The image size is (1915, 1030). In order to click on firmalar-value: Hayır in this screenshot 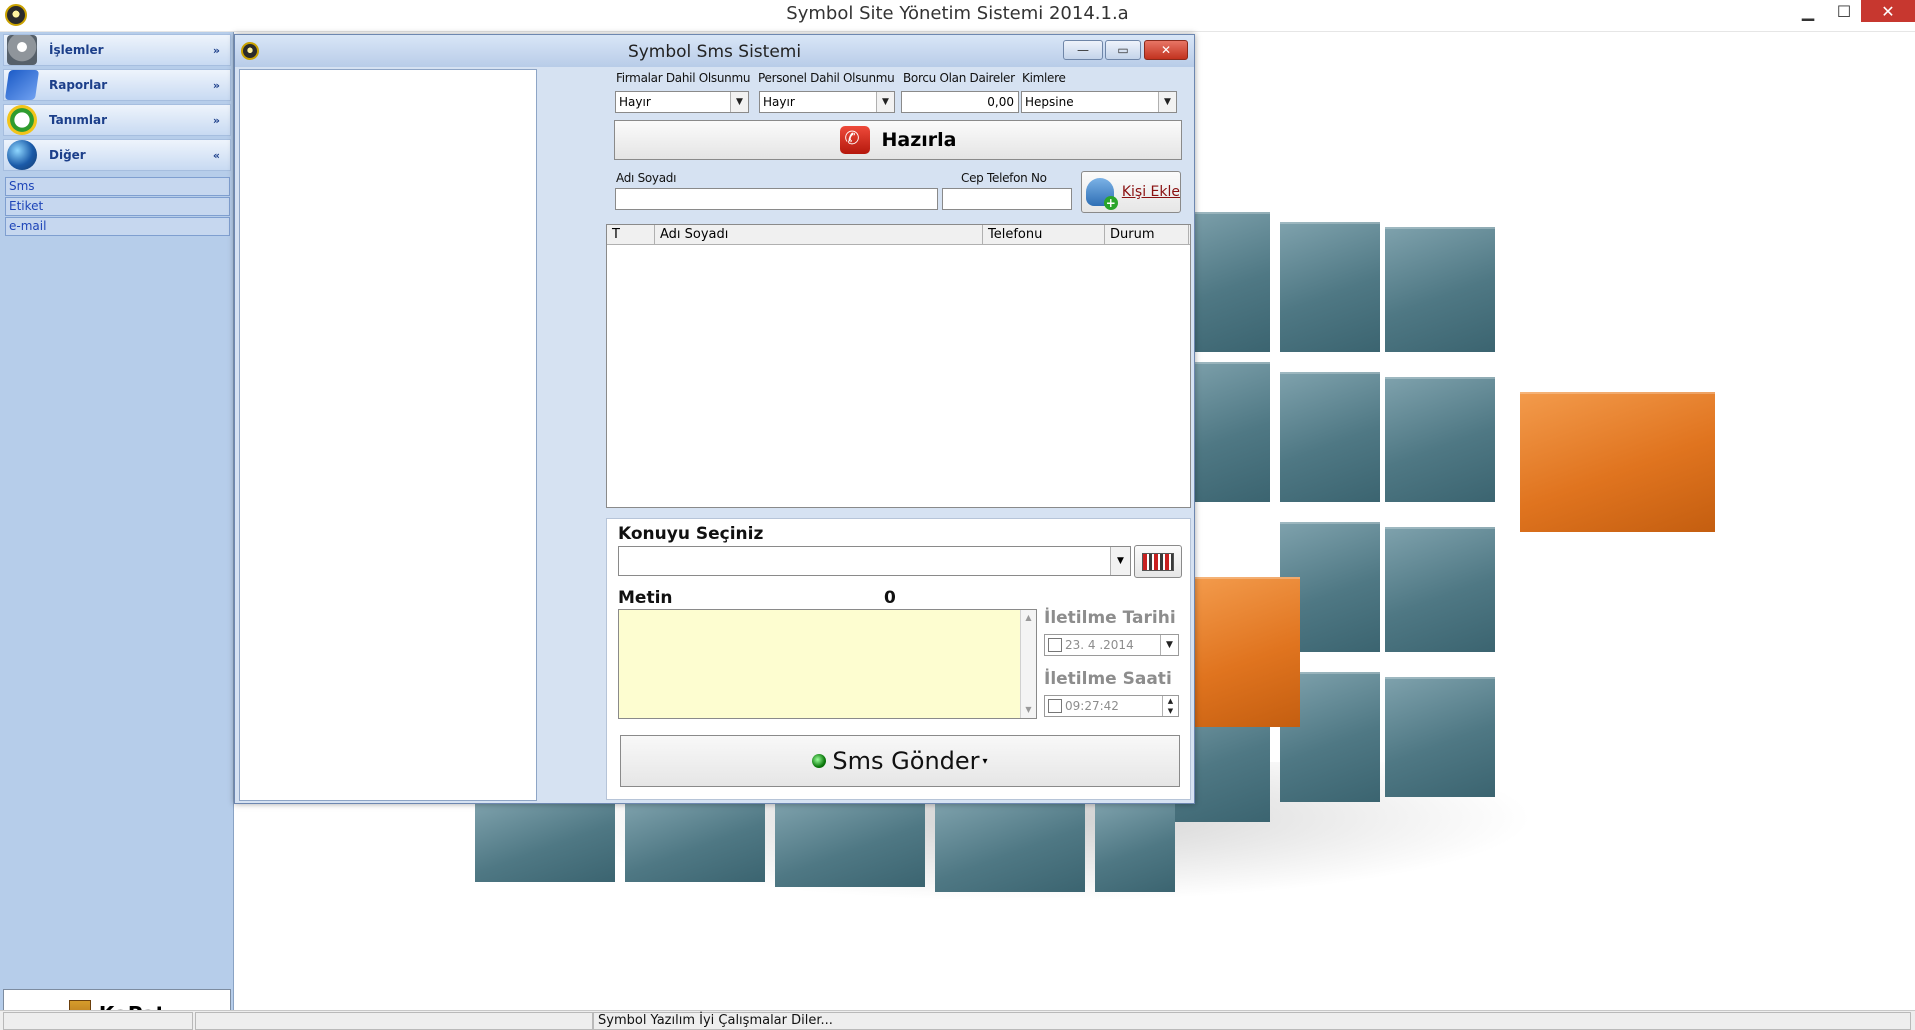, I will do `click(635, 102)`.